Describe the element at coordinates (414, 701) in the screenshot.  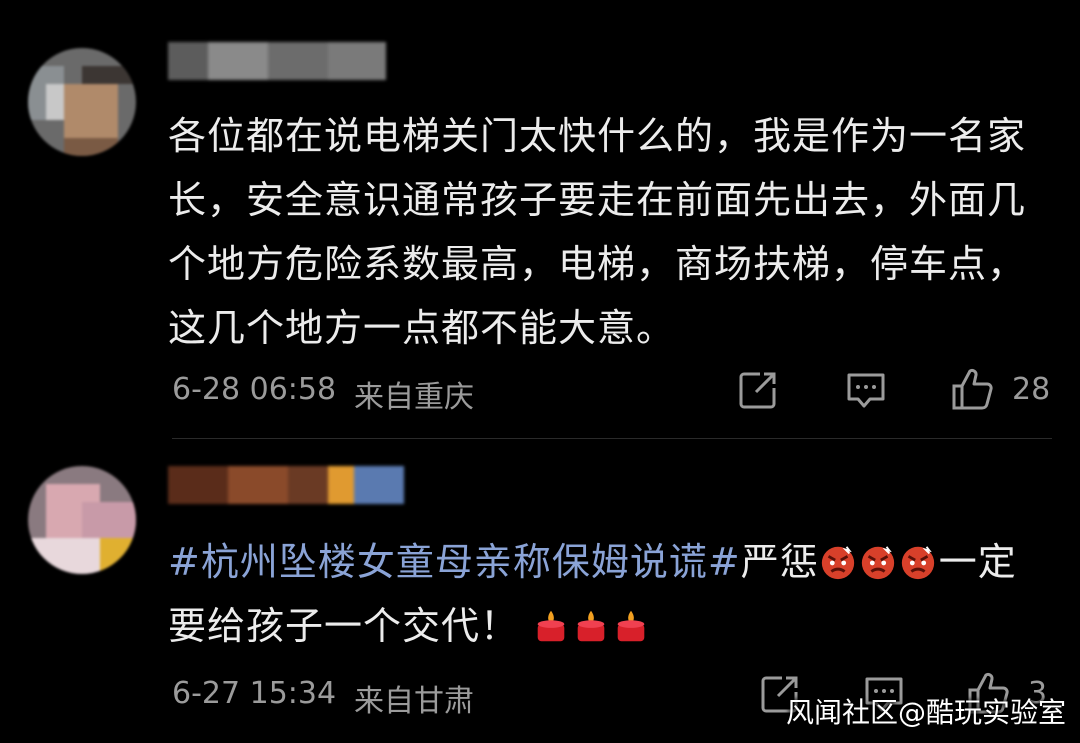
I see `location: 来自甘肃` at that location.